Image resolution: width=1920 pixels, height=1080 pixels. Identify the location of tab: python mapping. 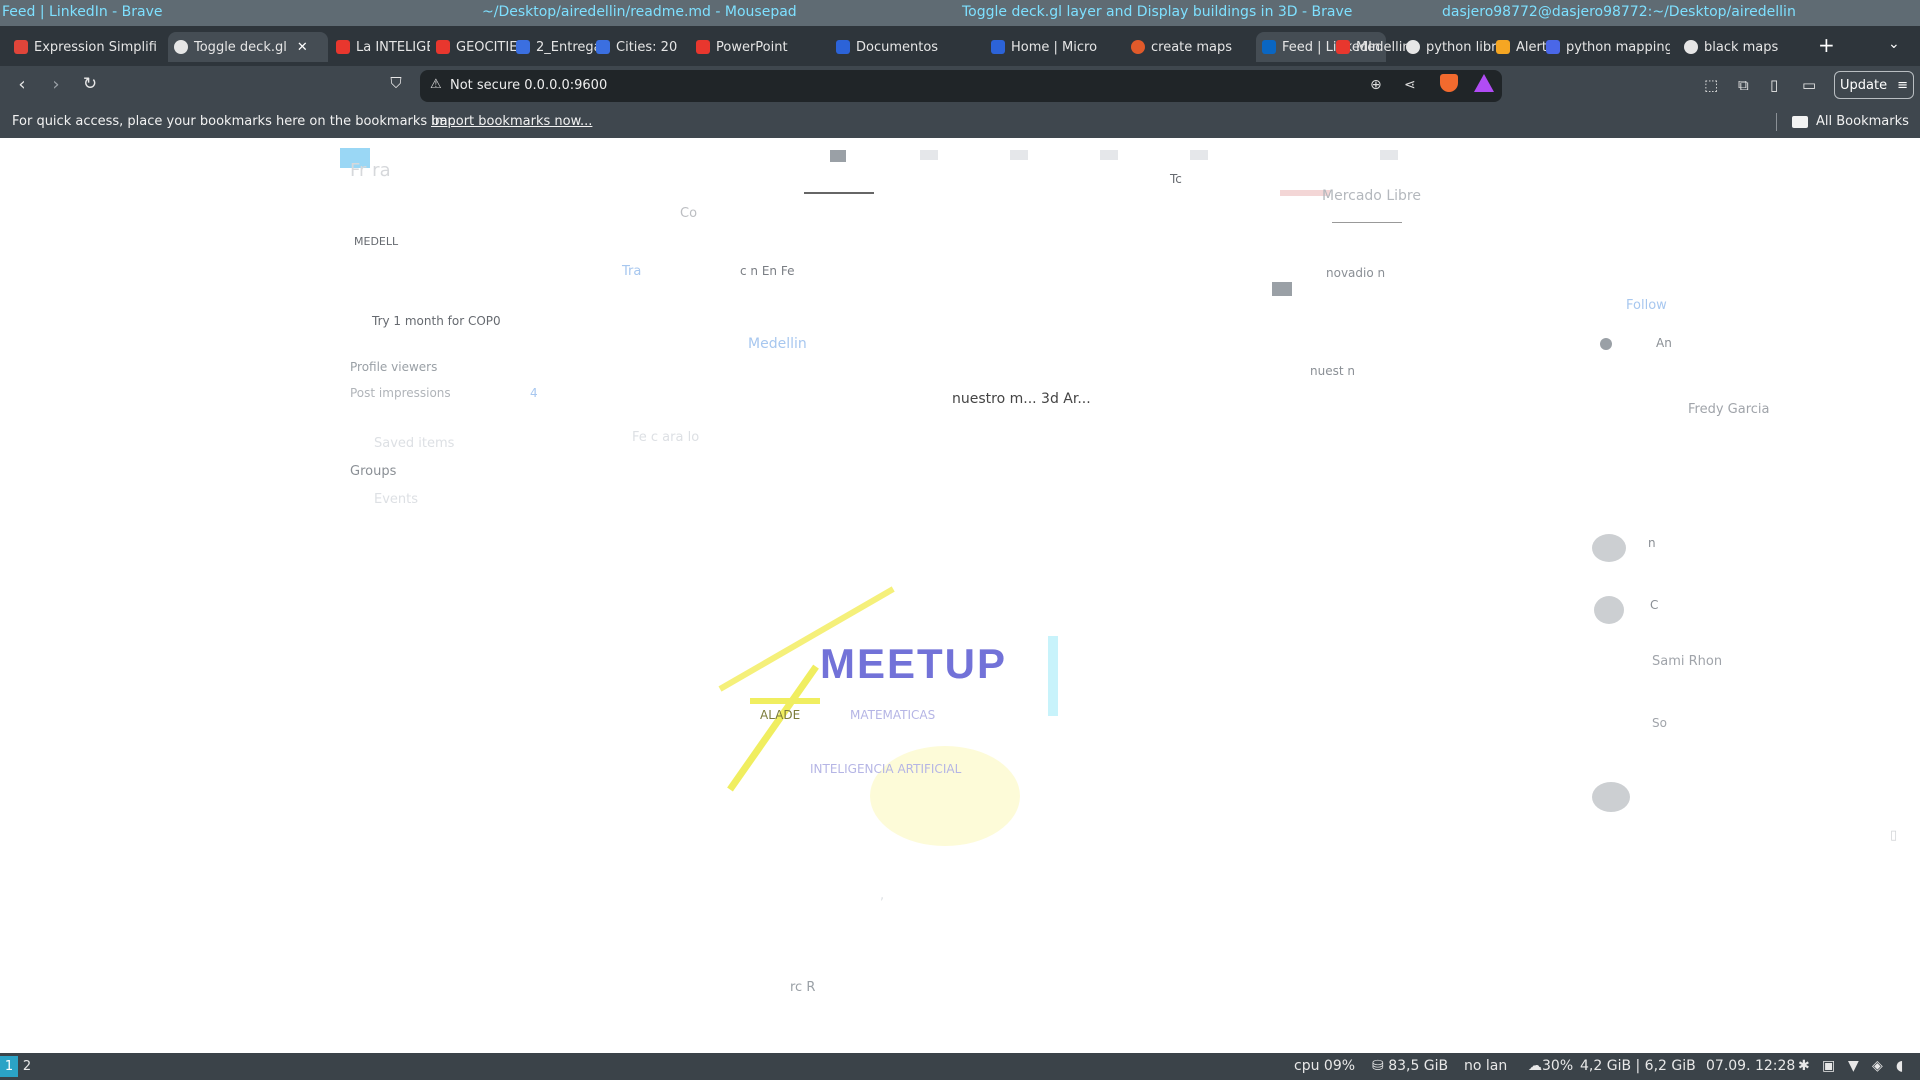
(1605, 47).